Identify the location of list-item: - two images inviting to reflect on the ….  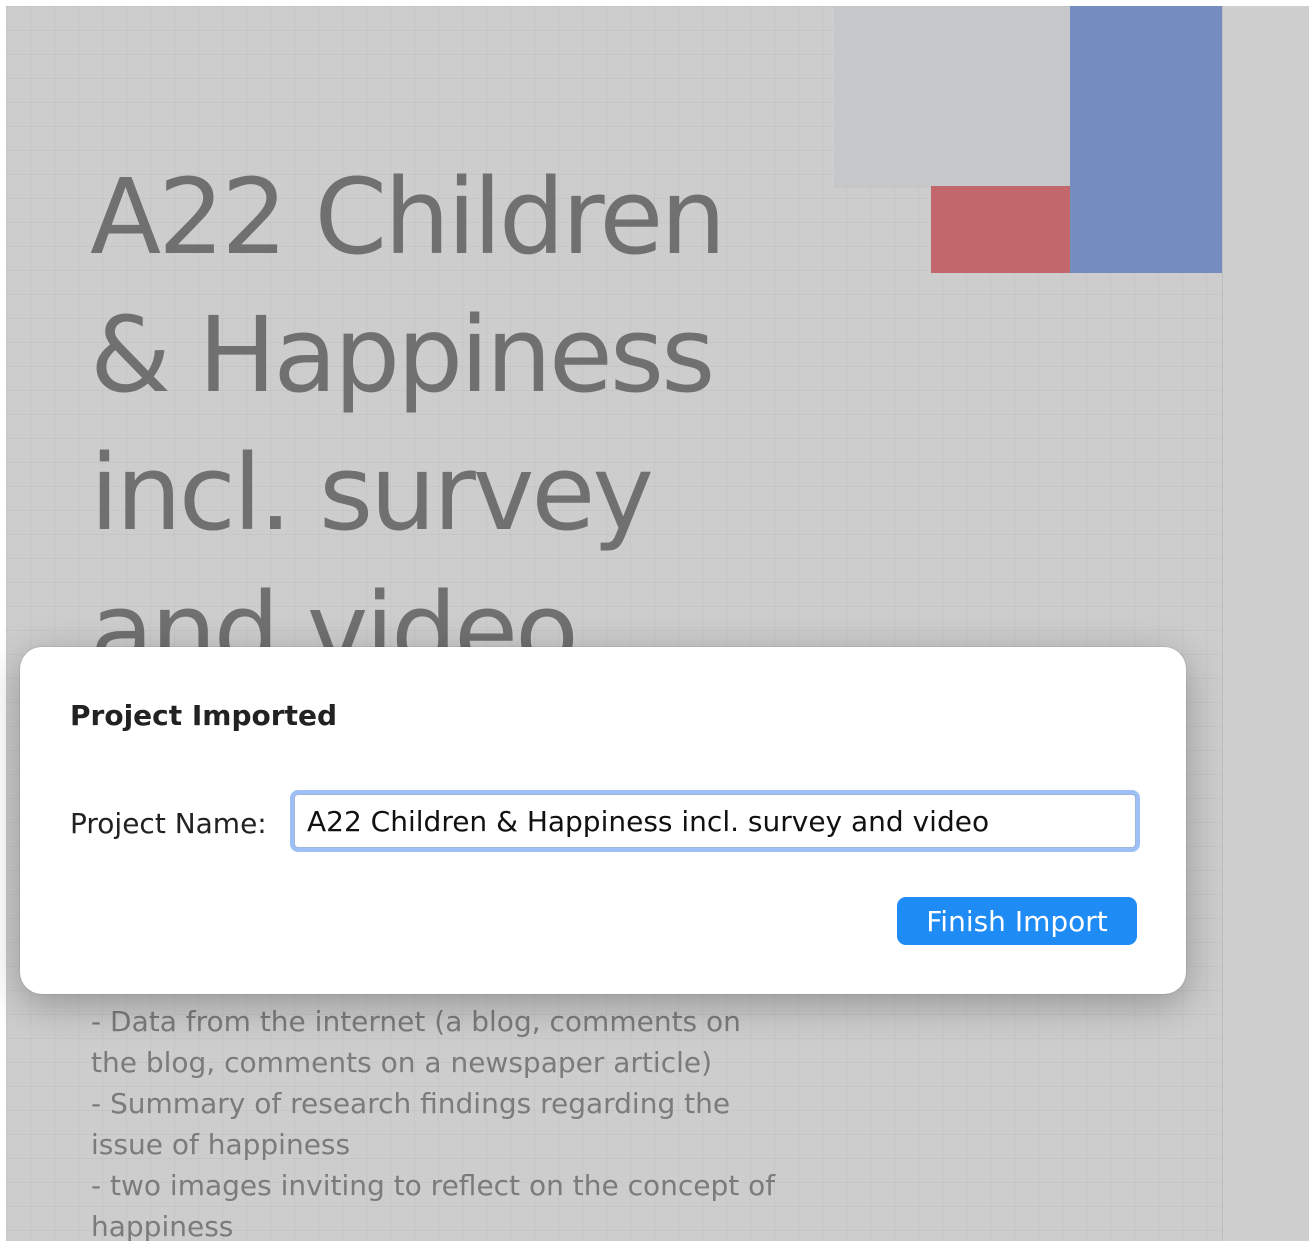
(433, 1185).